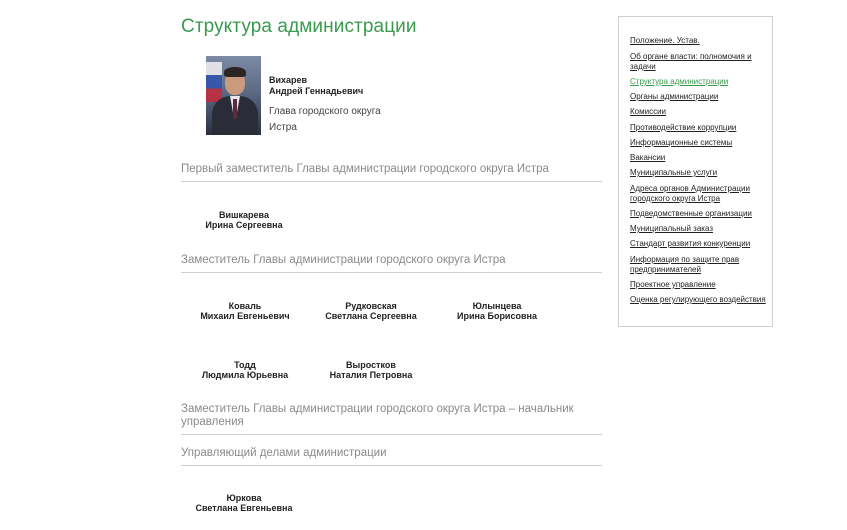 The width and height of the screenshot is (847, 530). I want to click on person-card: Тодд Людмила Юрьевна, so click(245, 370).